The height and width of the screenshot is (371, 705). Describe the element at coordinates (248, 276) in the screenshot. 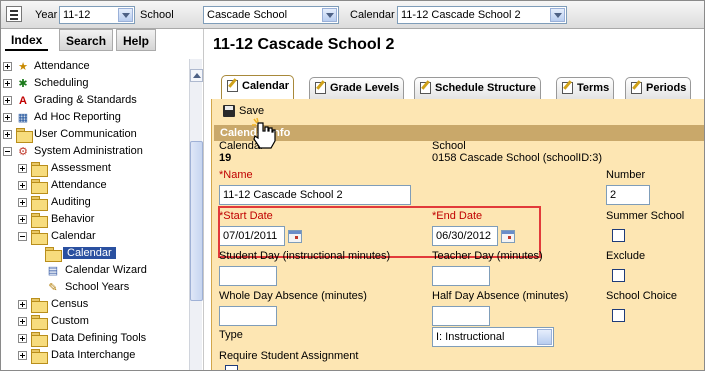

I see `student-day-field` at that location.